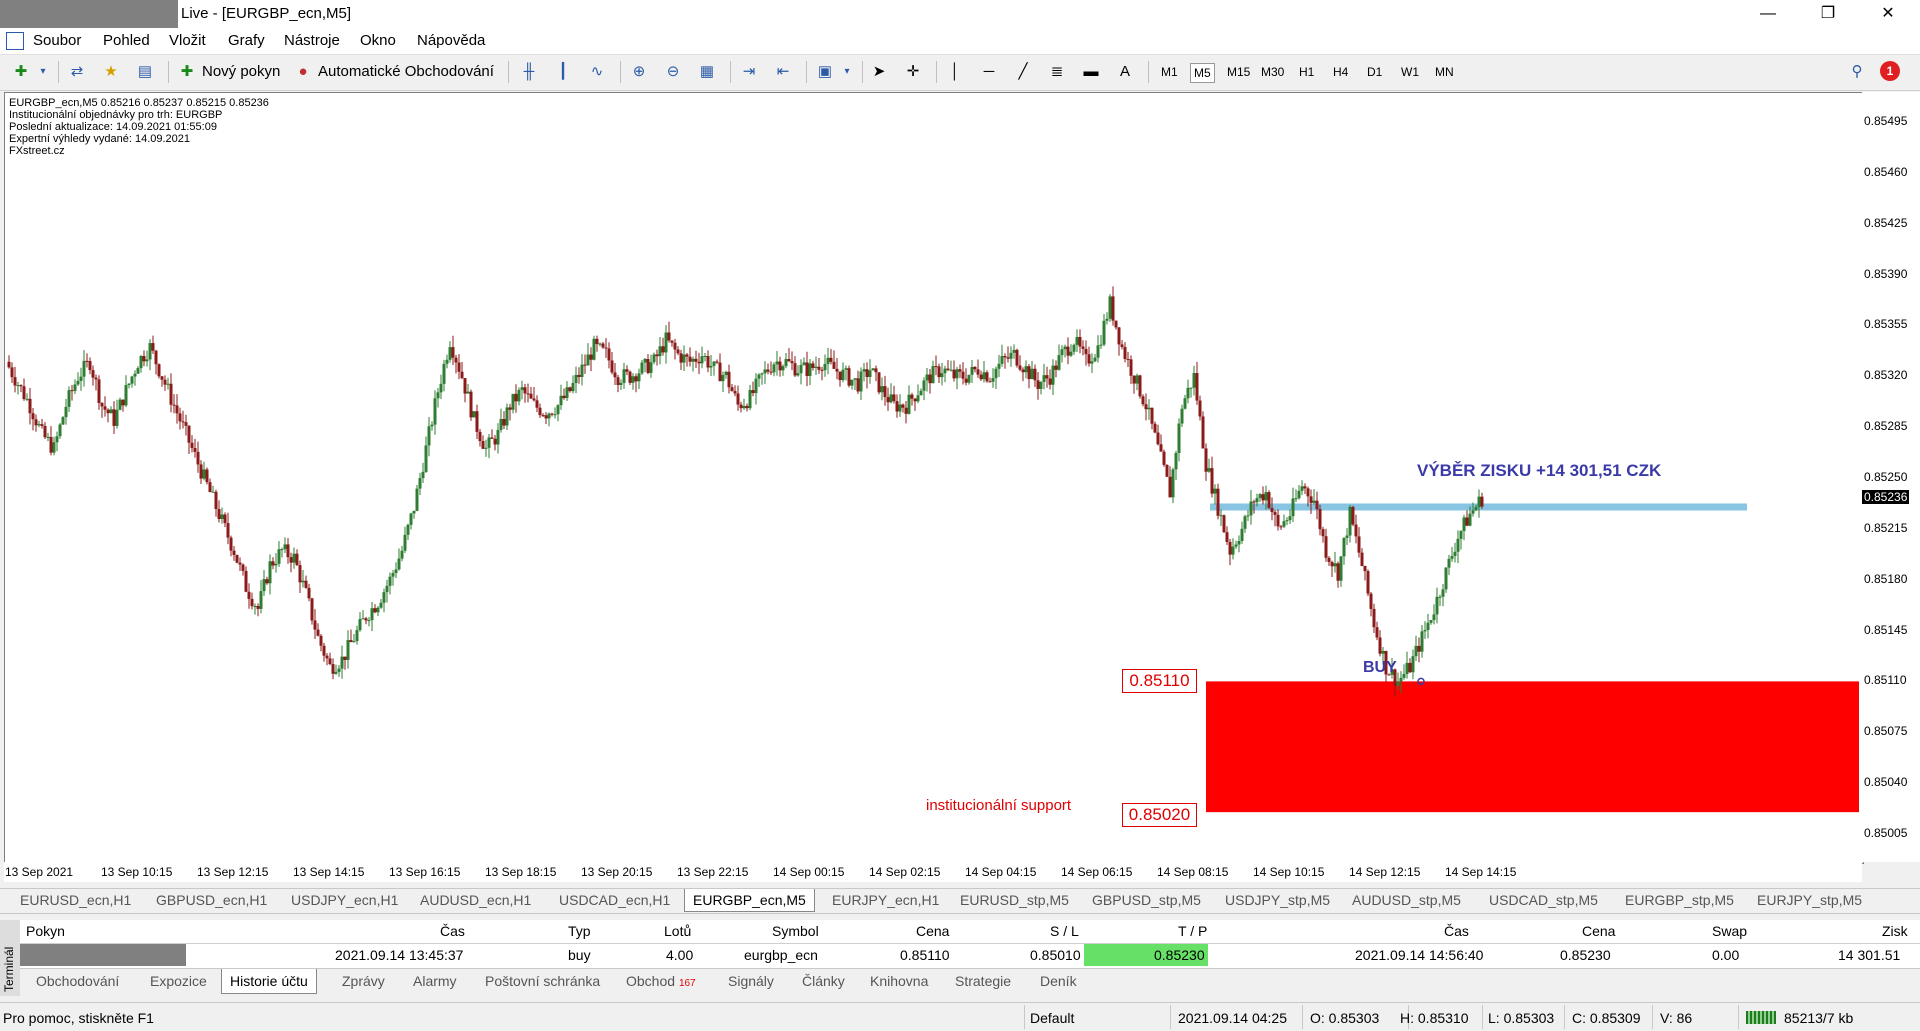  I want to click on autoscroll-icon: ⇤, so click(783, 72).